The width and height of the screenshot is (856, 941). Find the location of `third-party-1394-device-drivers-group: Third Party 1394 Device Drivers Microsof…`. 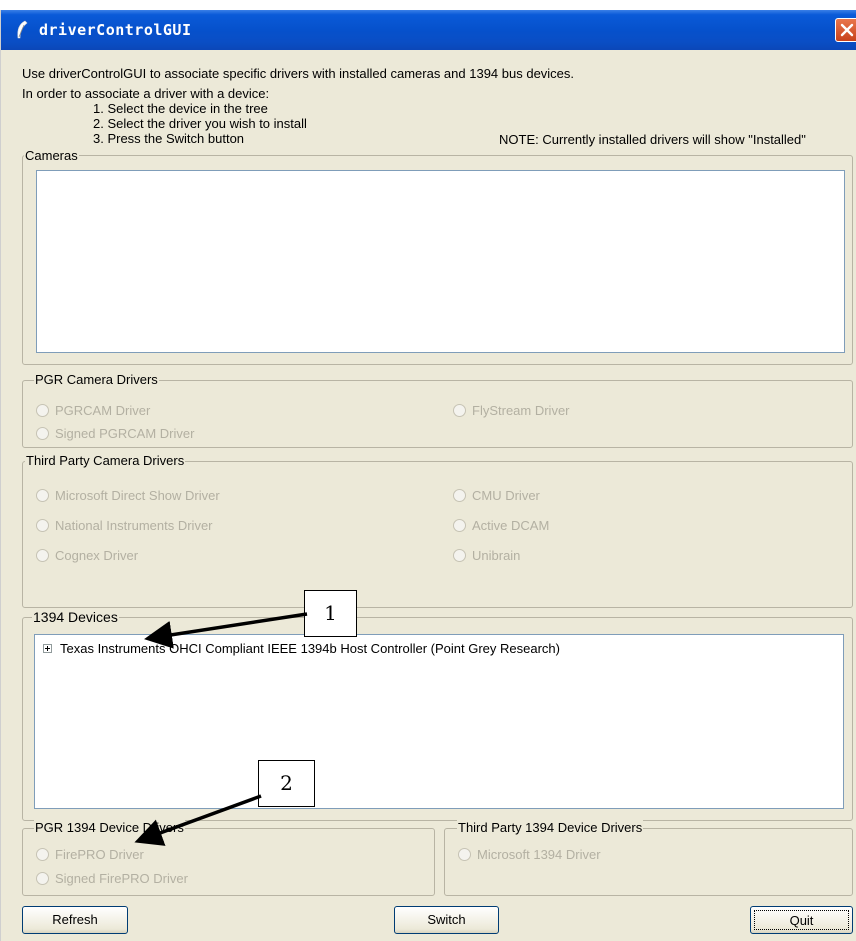

third-party-1394-device-drivers-group: Third Party 1394 Device Drivers Microsof… is located at coordinates (648, 858).